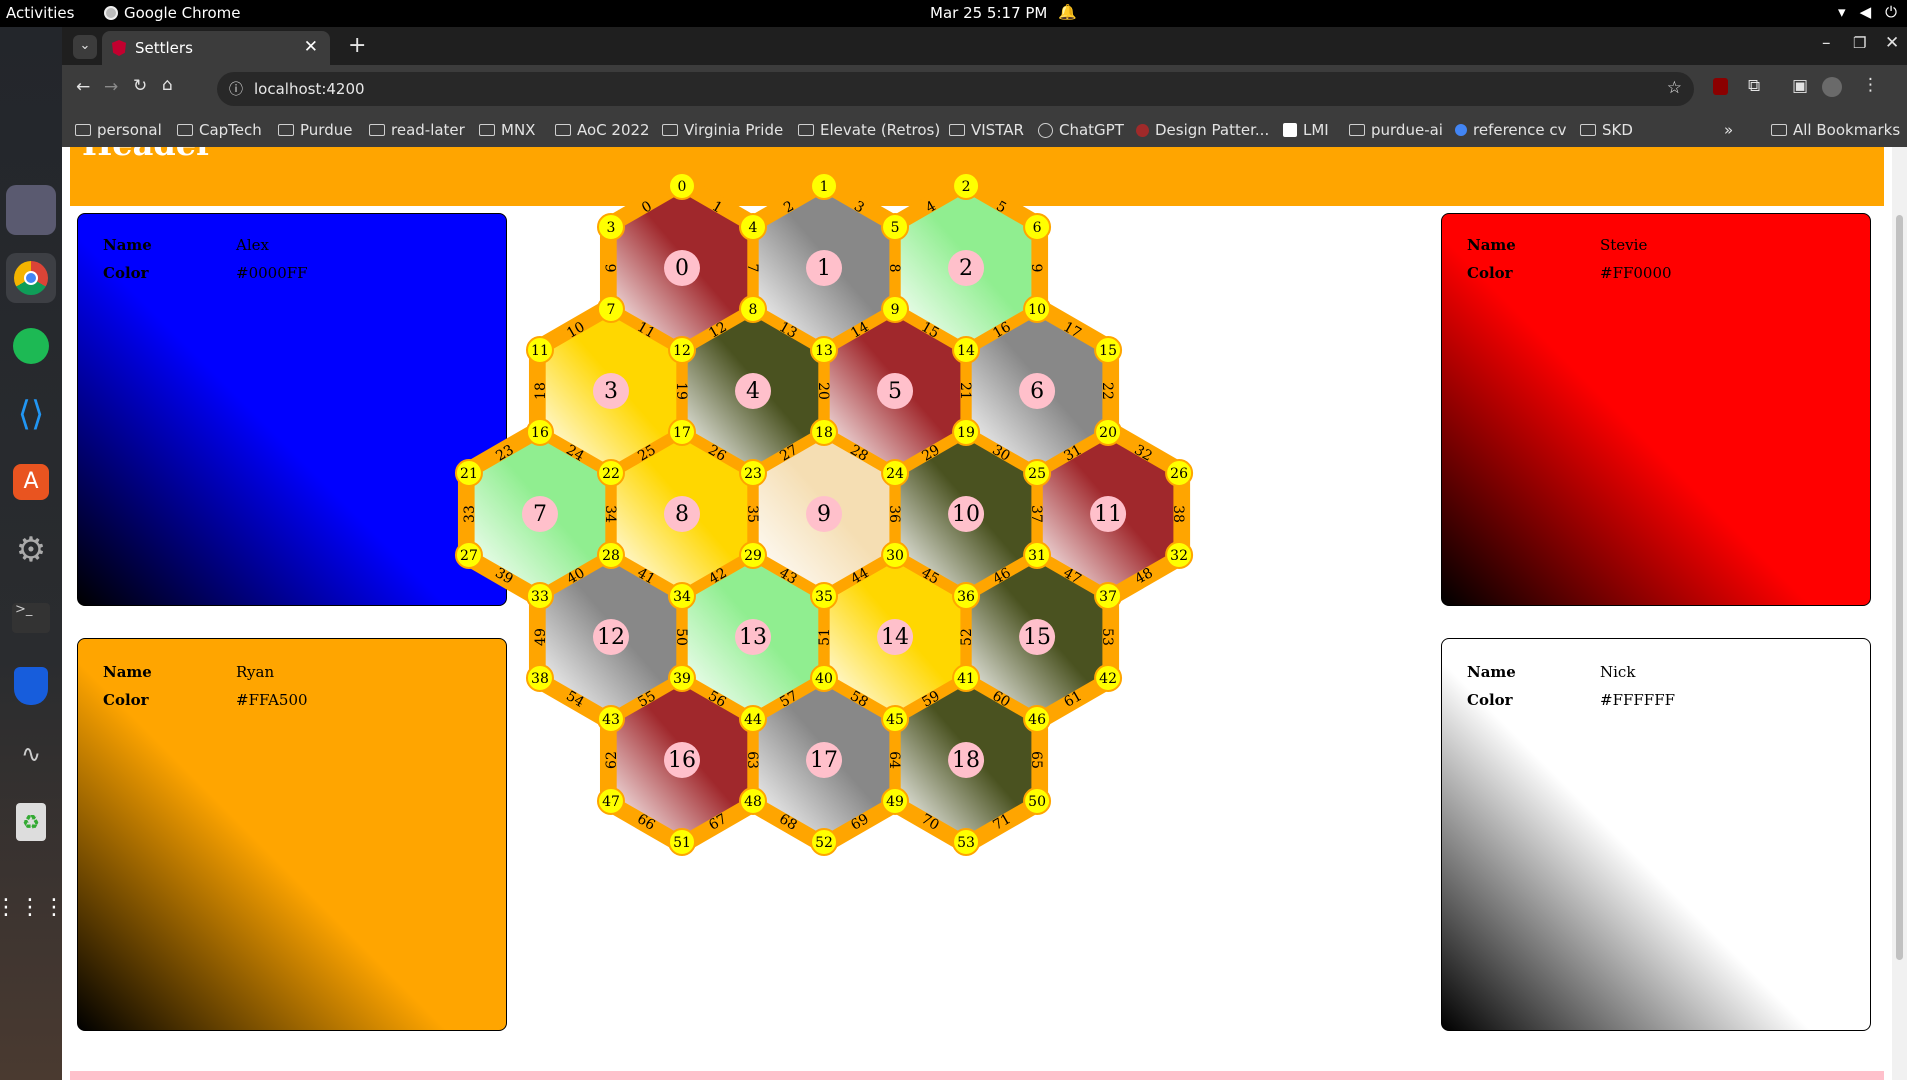 The height and width of the screenshot is (1080, 1907). Describe the element at coordinates (610, 227) in the screenshot. I see `settlement-spot: 3` at that location.